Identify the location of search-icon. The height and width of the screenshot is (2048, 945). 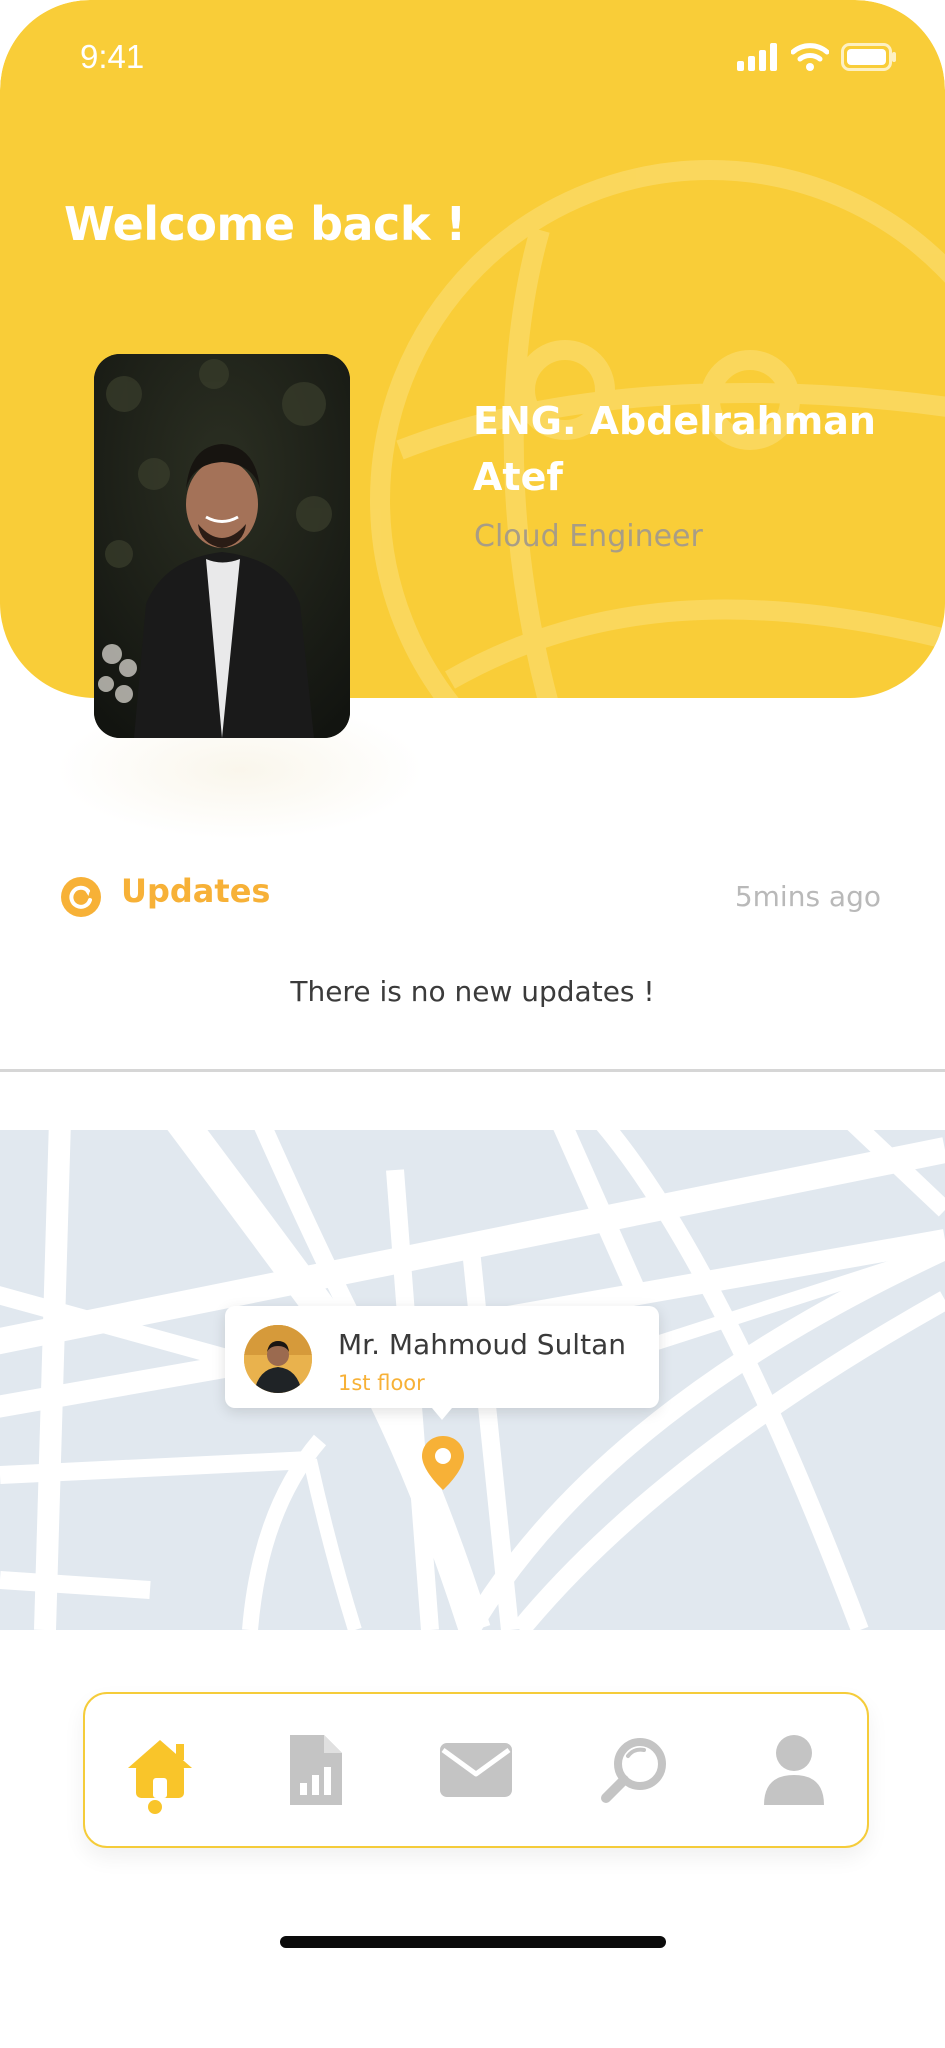
(633, 1770).